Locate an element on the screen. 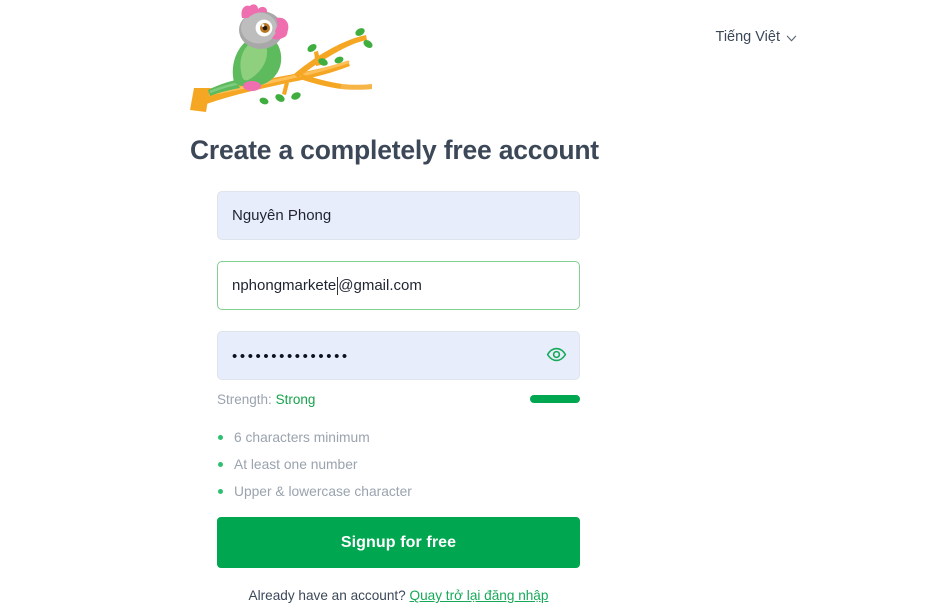 This screenshot has width=936, height=614. password-strength-label-text: Strength: is located at coordinates (244, 399).